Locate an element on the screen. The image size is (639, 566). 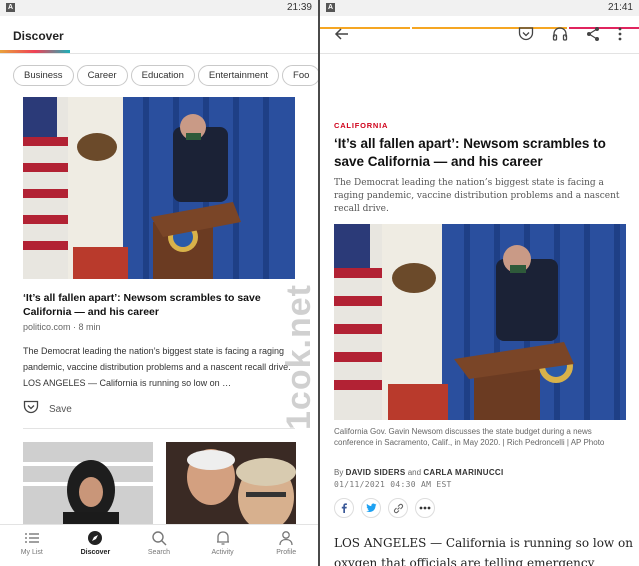
bell-icon is located at coordinates (222, 538).